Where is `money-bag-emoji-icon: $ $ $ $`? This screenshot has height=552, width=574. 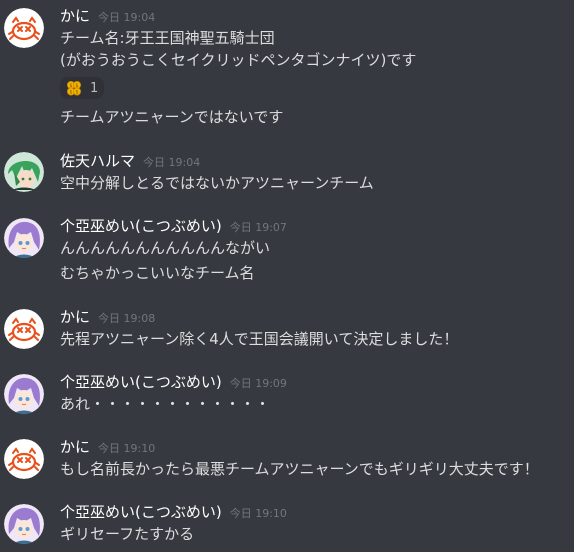
money-bag-emoji-icon: $ $ $ $ is located at coordinates (74, 88).